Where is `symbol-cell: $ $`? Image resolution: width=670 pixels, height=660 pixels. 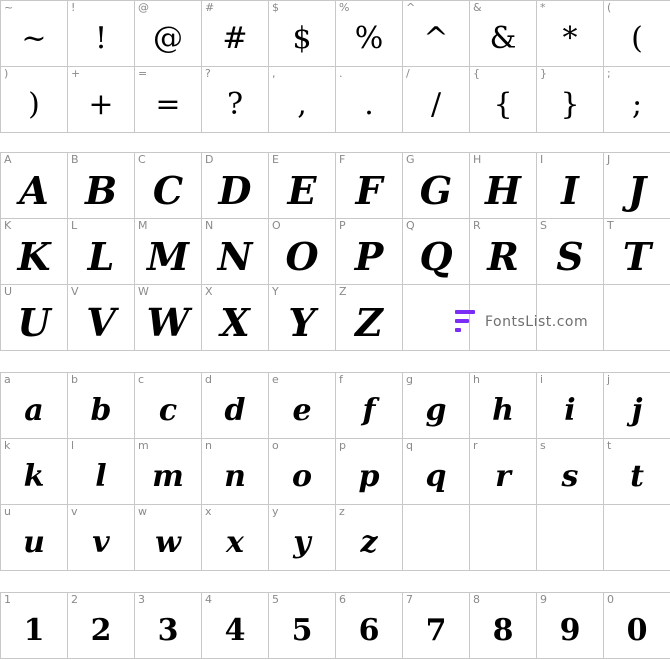 symbol-cell: $ $ is located at coordinates (302, 34).